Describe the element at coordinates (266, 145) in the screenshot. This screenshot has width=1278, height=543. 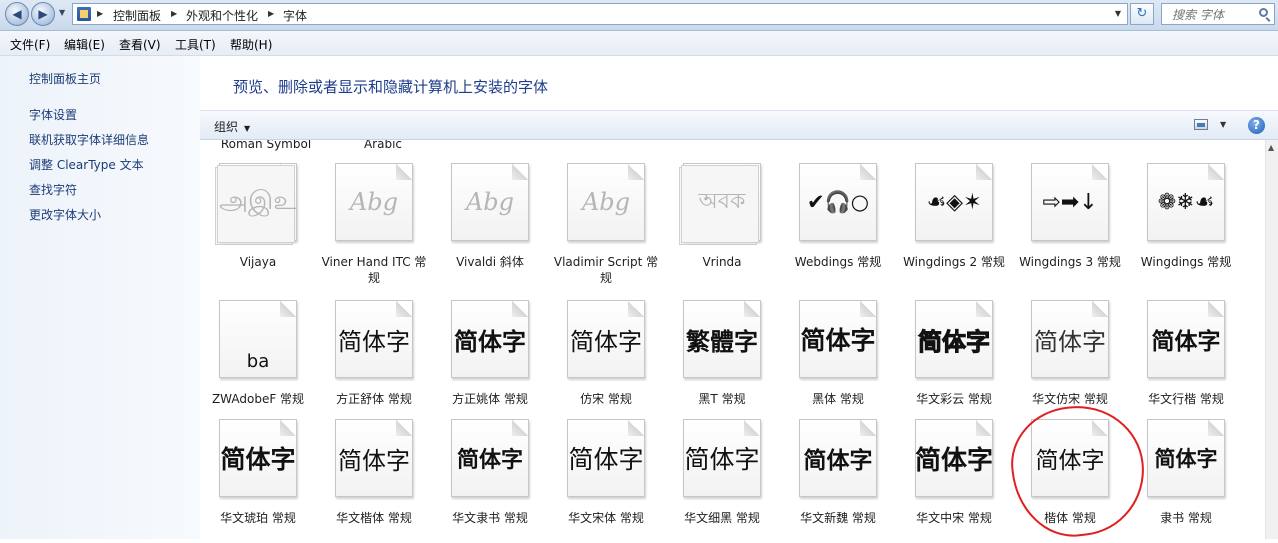
I see `font-label-partial: Roman Symbol` at that location.